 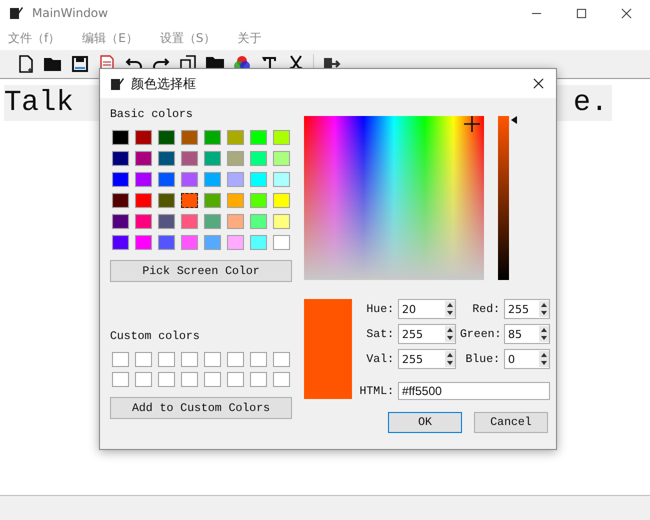 What do you see at coordinates (16, 13) in the screenshot?
I see `notepad-icon` at bounding box center [16, 13].